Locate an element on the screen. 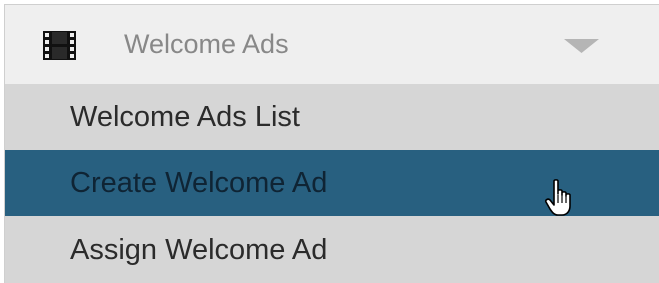  hand-pointer-icon is located at coordinates (558, 197).